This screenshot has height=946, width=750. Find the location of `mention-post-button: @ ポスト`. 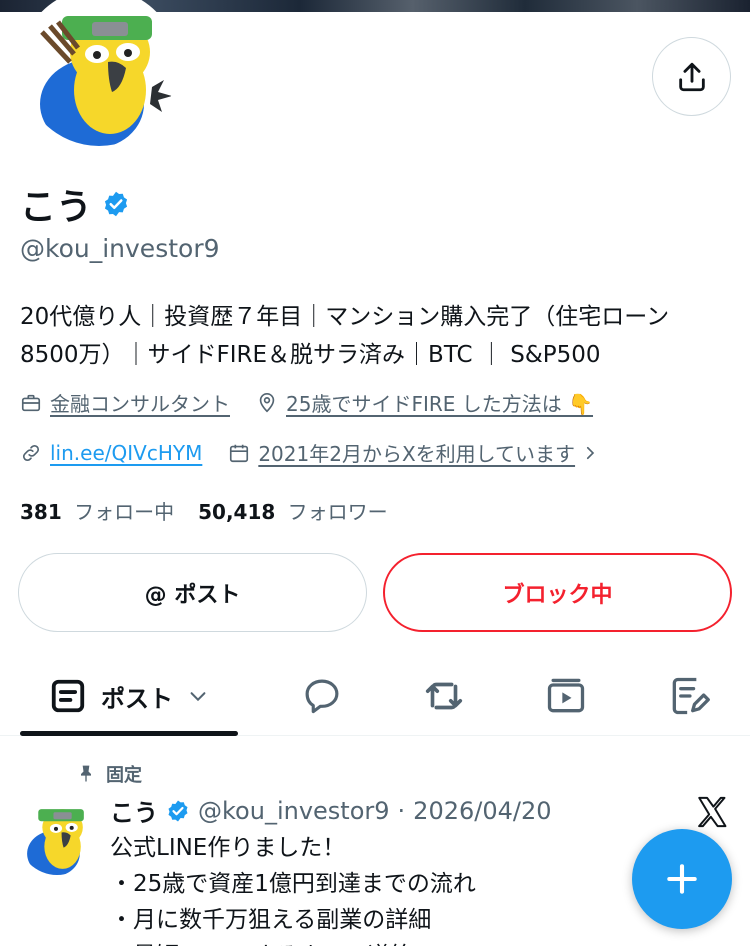

mention-post-button: @ ポスト is located at coordinates (192, 592).